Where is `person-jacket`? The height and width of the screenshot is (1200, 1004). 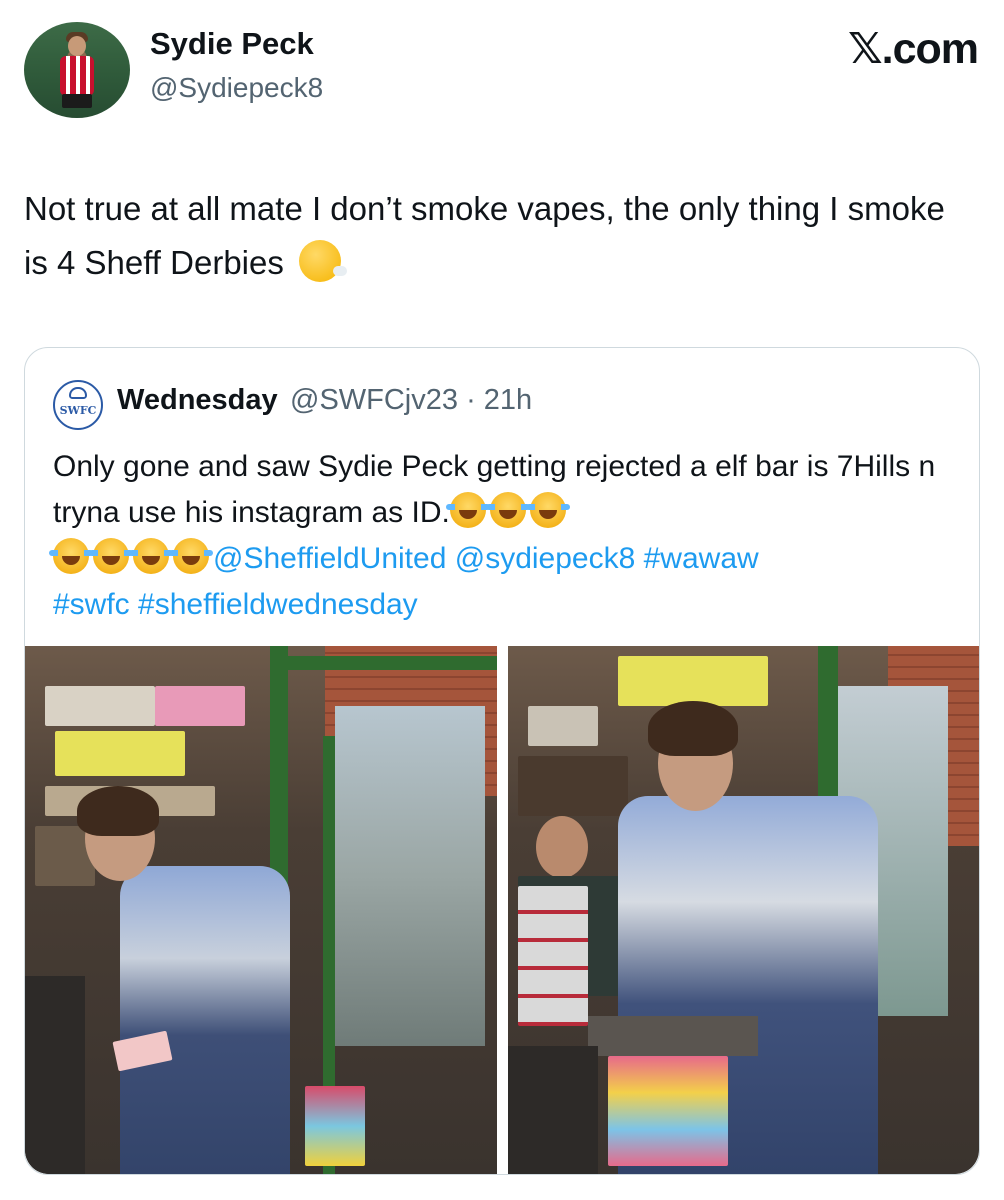
person-jacket is located at coordinates (205, 1020).